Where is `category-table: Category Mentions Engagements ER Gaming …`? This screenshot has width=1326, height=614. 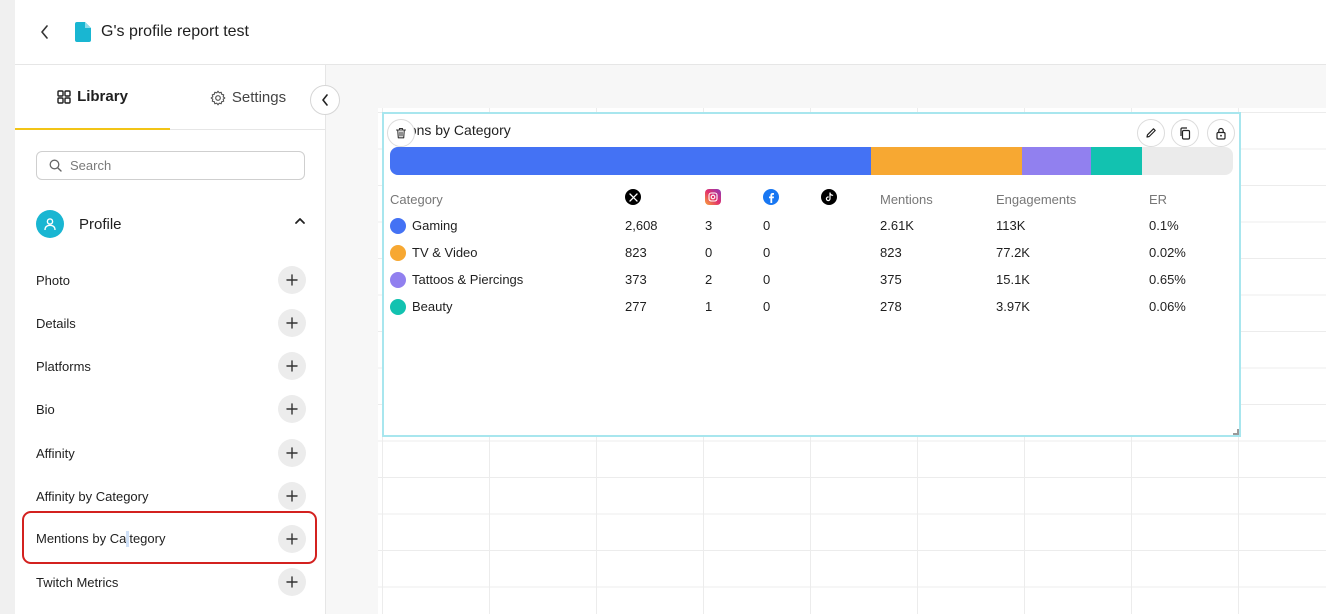 category-table: Category Mentions Engagements ER Gaming … is located at coordinates (811, 253).